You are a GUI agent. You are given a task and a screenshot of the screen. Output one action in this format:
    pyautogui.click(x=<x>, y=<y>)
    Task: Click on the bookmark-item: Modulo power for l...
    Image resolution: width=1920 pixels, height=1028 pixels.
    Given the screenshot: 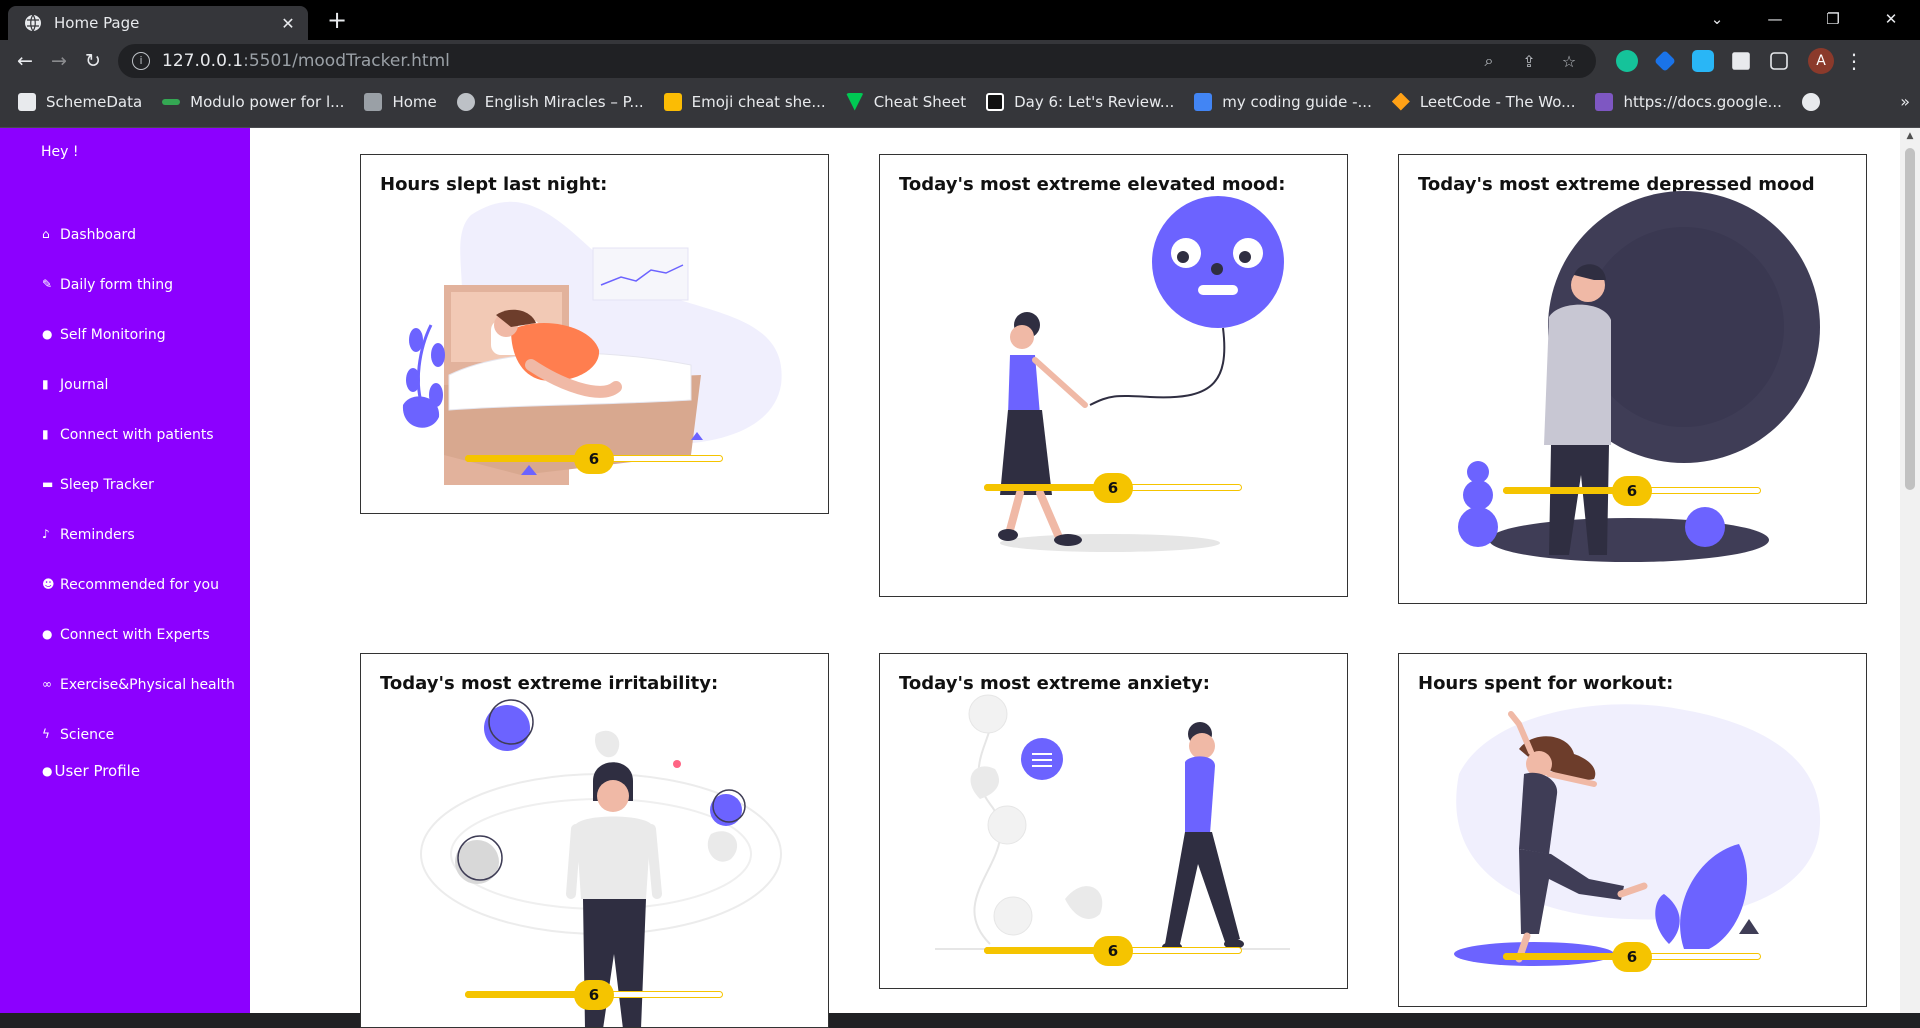 What is the action you would take?
    pyautogui.click(x=253, y=102)
    